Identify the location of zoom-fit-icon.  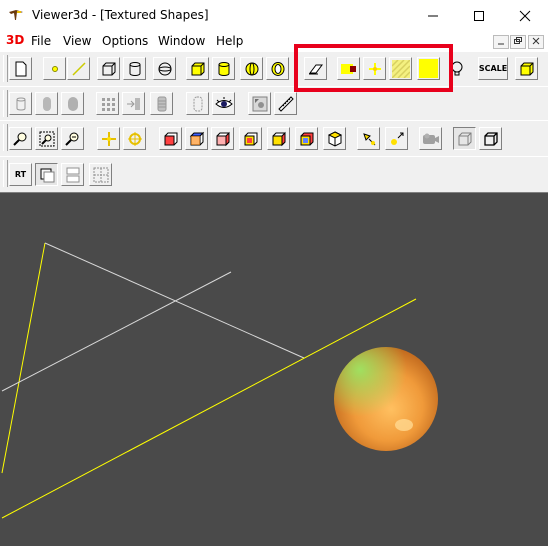
(71, 139).